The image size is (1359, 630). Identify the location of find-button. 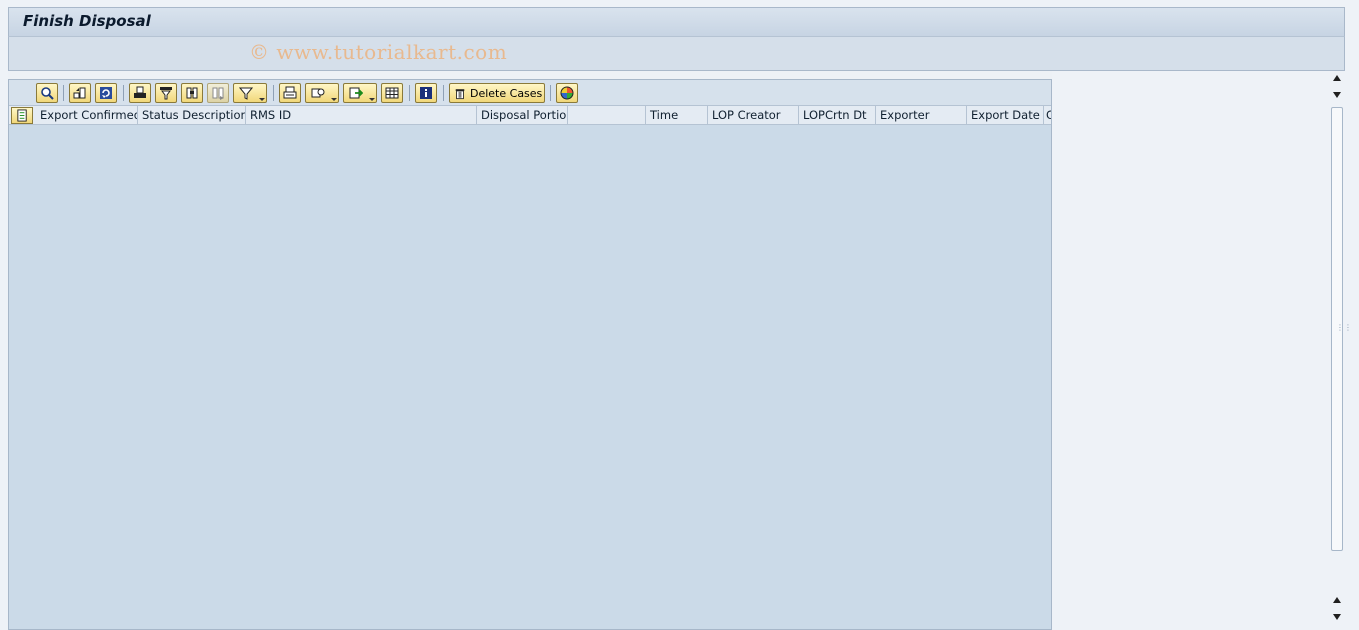
(192, 93).